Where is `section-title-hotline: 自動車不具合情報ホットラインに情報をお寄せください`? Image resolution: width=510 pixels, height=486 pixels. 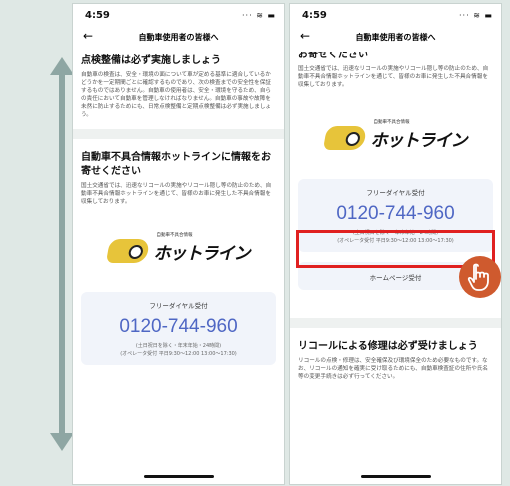
section-title-hotline: 自動車不具合情報ホットラインに情報をお寄せください is located at coordinates (176, 164).